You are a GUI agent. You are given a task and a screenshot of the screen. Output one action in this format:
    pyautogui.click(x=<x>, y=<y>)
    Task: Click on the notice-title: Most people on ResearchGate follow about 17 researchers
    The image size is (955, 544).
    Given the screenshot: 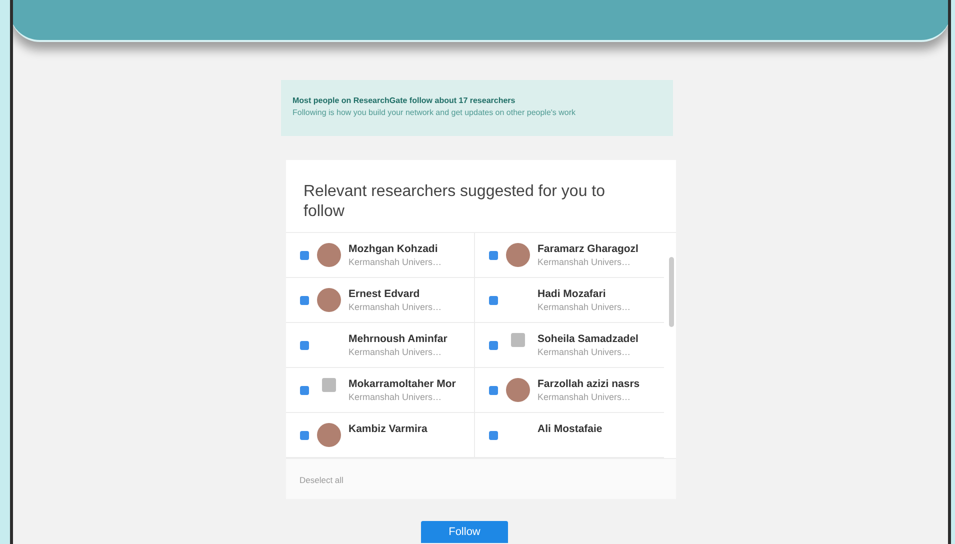 What is the action you would take?
    pyautogui.click(x=404, y=100)
    